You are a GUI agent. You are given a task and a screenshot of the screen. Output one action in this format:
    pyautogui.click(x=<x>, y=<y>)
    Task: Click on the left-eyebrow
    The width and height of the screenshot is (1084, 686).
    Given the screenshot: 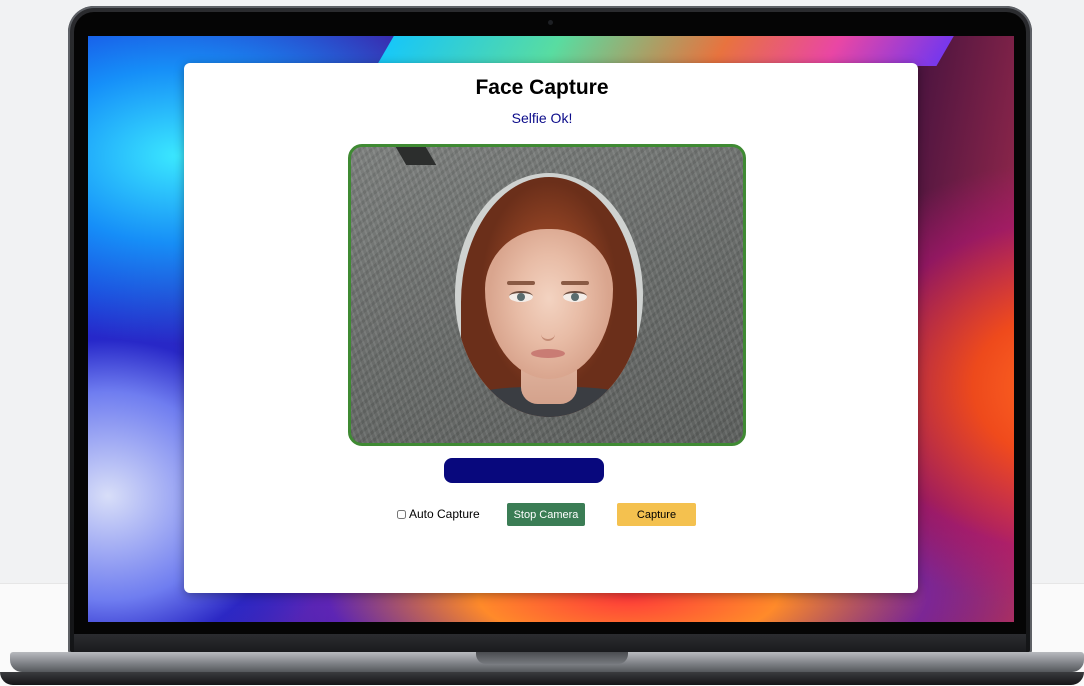 What is the action you would take?
    pyautogui.click(x=521, y=283)
    